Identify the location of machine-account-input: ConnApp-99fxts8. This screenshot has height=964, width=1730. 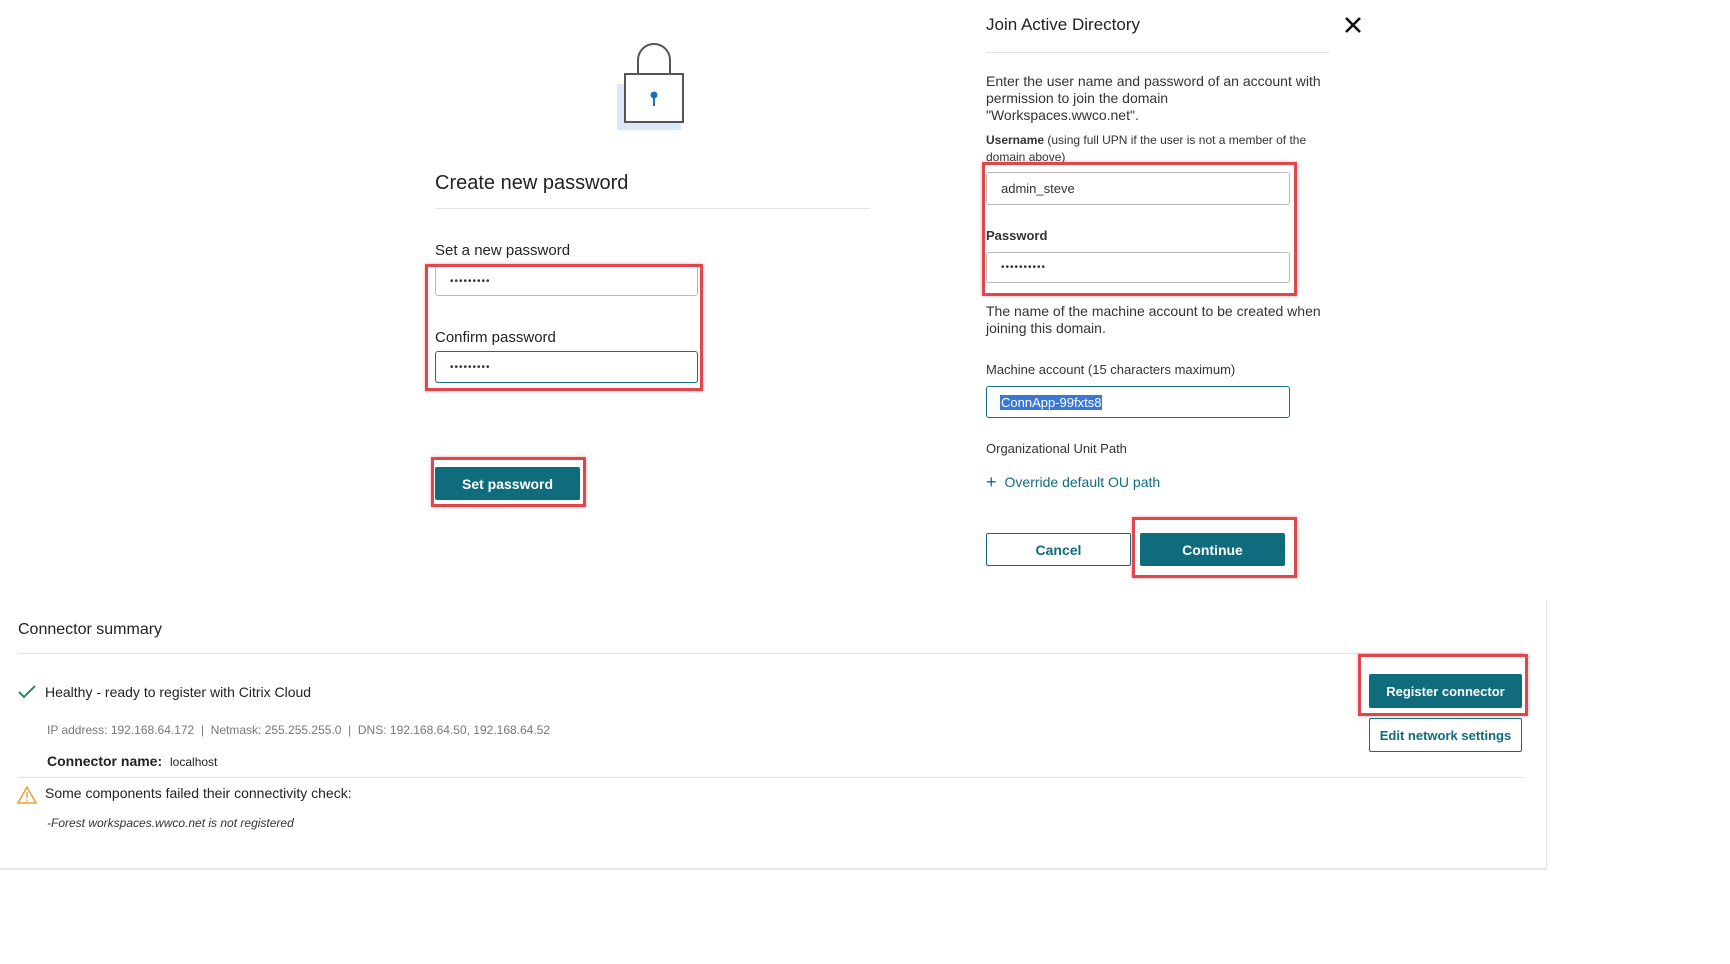
(1138, 402).